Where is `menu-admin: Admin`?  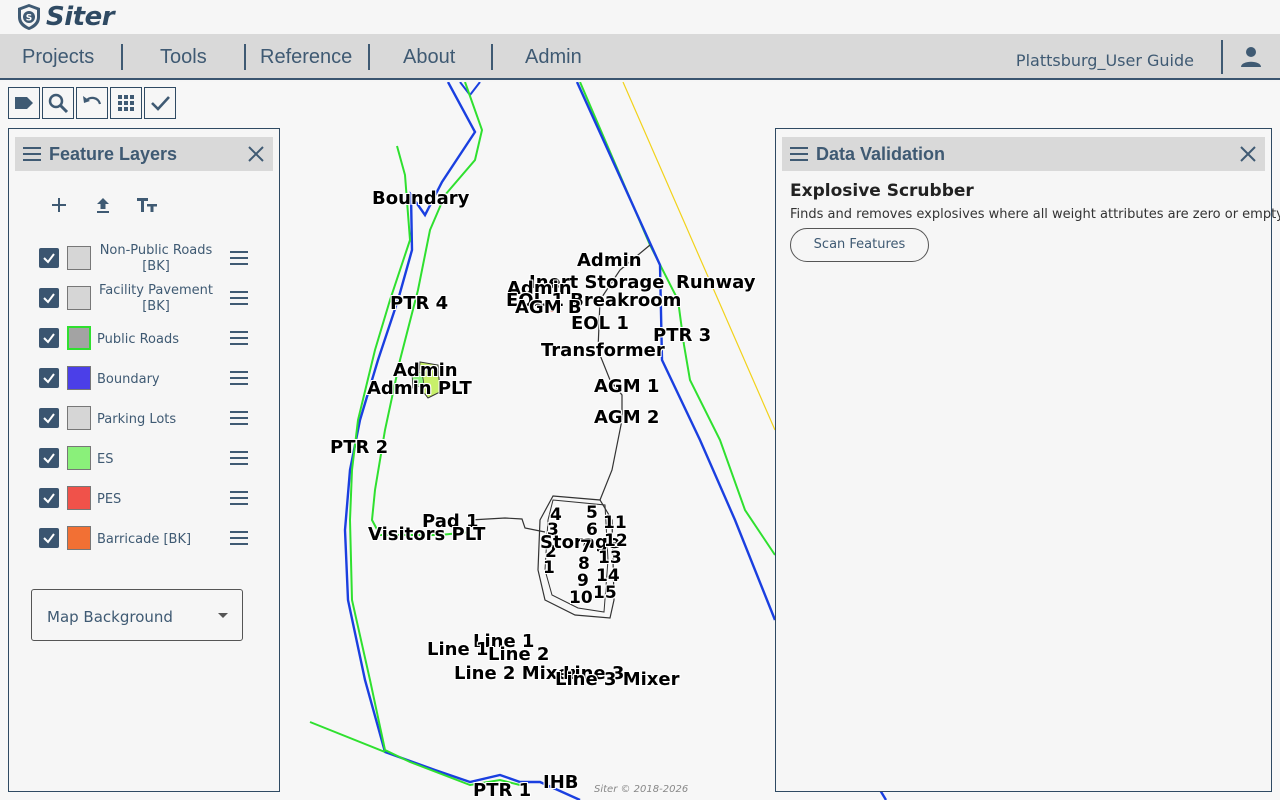 menu-admin: Admin is located at coordinates (553, 56).